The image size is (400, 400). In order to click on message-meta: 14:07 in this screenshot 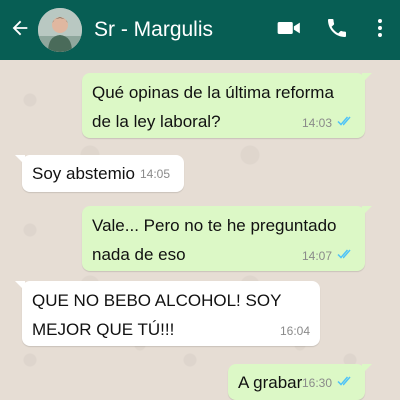, I will do `click(328, 255)`.